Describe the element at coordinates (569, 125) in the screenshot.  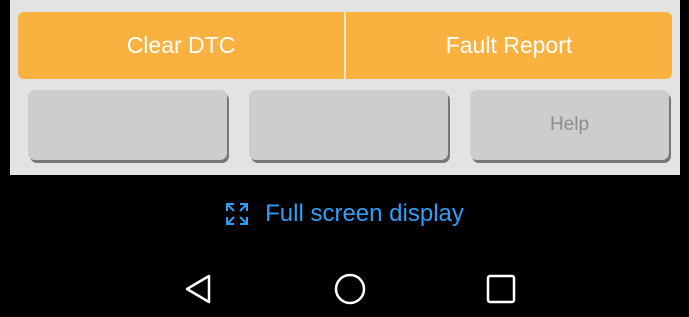
I see `help-button: Help` at that location.